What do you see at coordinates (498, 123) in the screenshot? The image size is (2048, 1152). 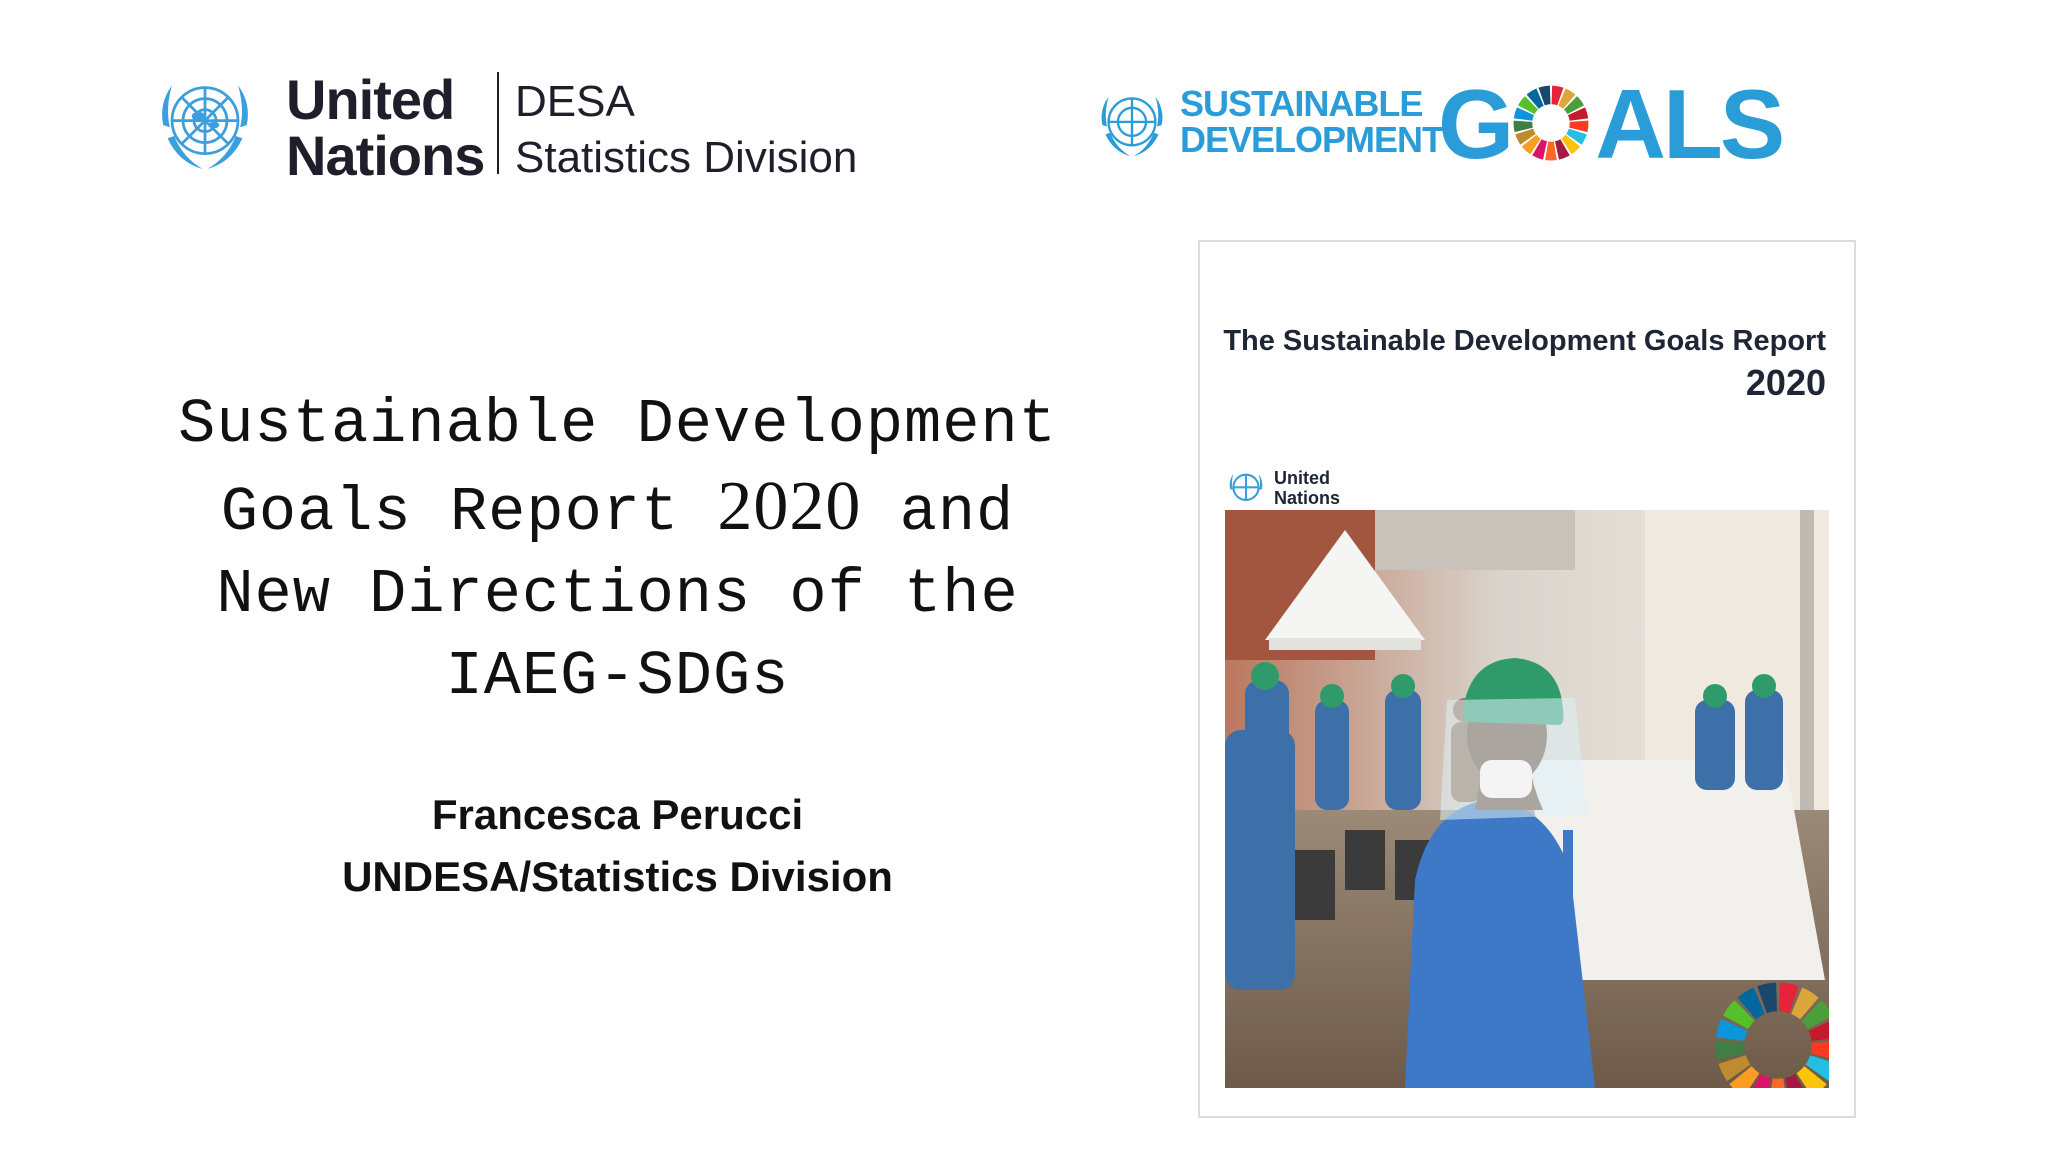 I see `logo-divider` at bounding box center [498, 123].